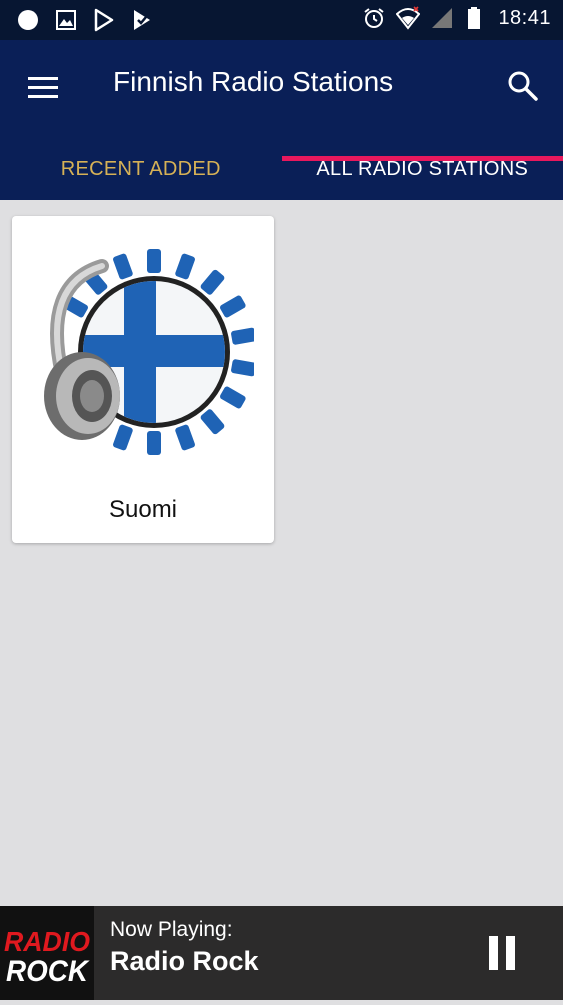 The image size is (563, 1005). Describe the element at coordinates (422, 169) in the screenshot. I see `tab-all-radio-stations: ALL RADIO STATIONS` at that location.